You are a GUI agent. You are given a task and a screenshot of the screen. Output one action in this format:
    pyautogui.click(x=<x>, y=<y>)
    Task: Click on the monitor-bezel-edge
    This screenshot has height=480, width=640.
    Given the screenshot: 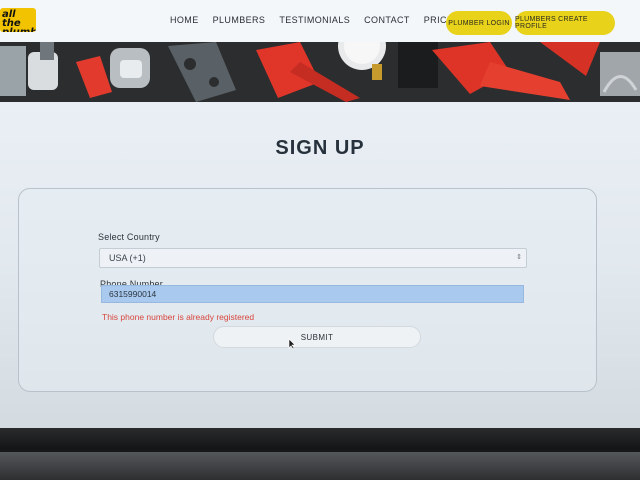 What is the action you would take?
    pyautogui.click(x=320, y=466)
    